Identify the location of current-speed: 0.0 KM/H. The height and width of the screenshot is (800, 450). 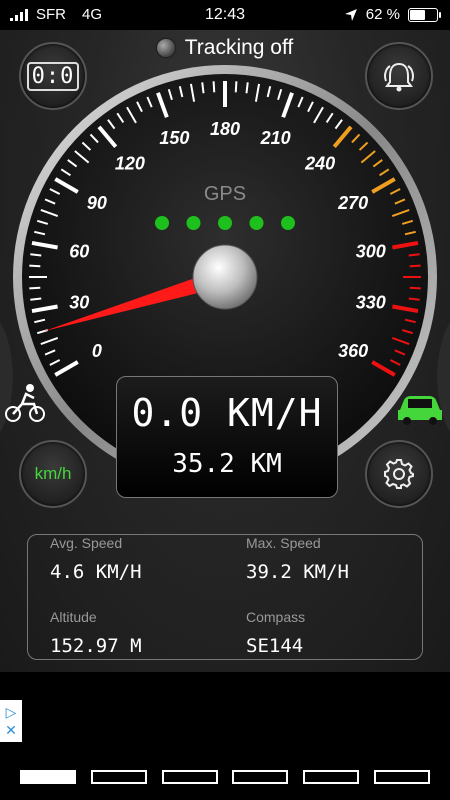
(227, 413).